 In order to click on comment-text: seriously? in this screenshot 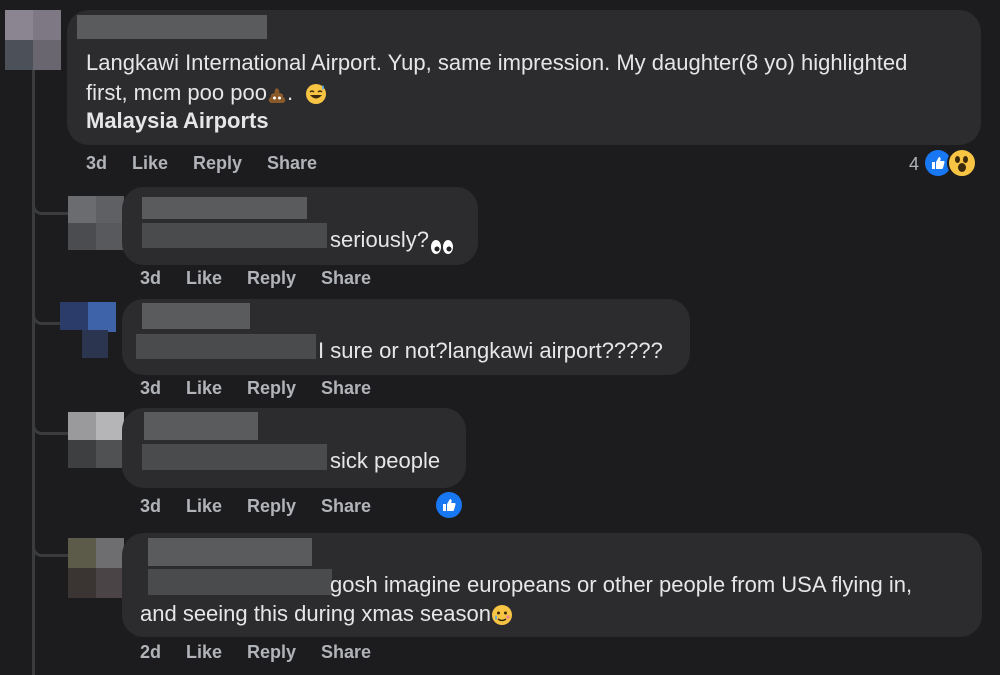, I will do `click(392, 240)`.